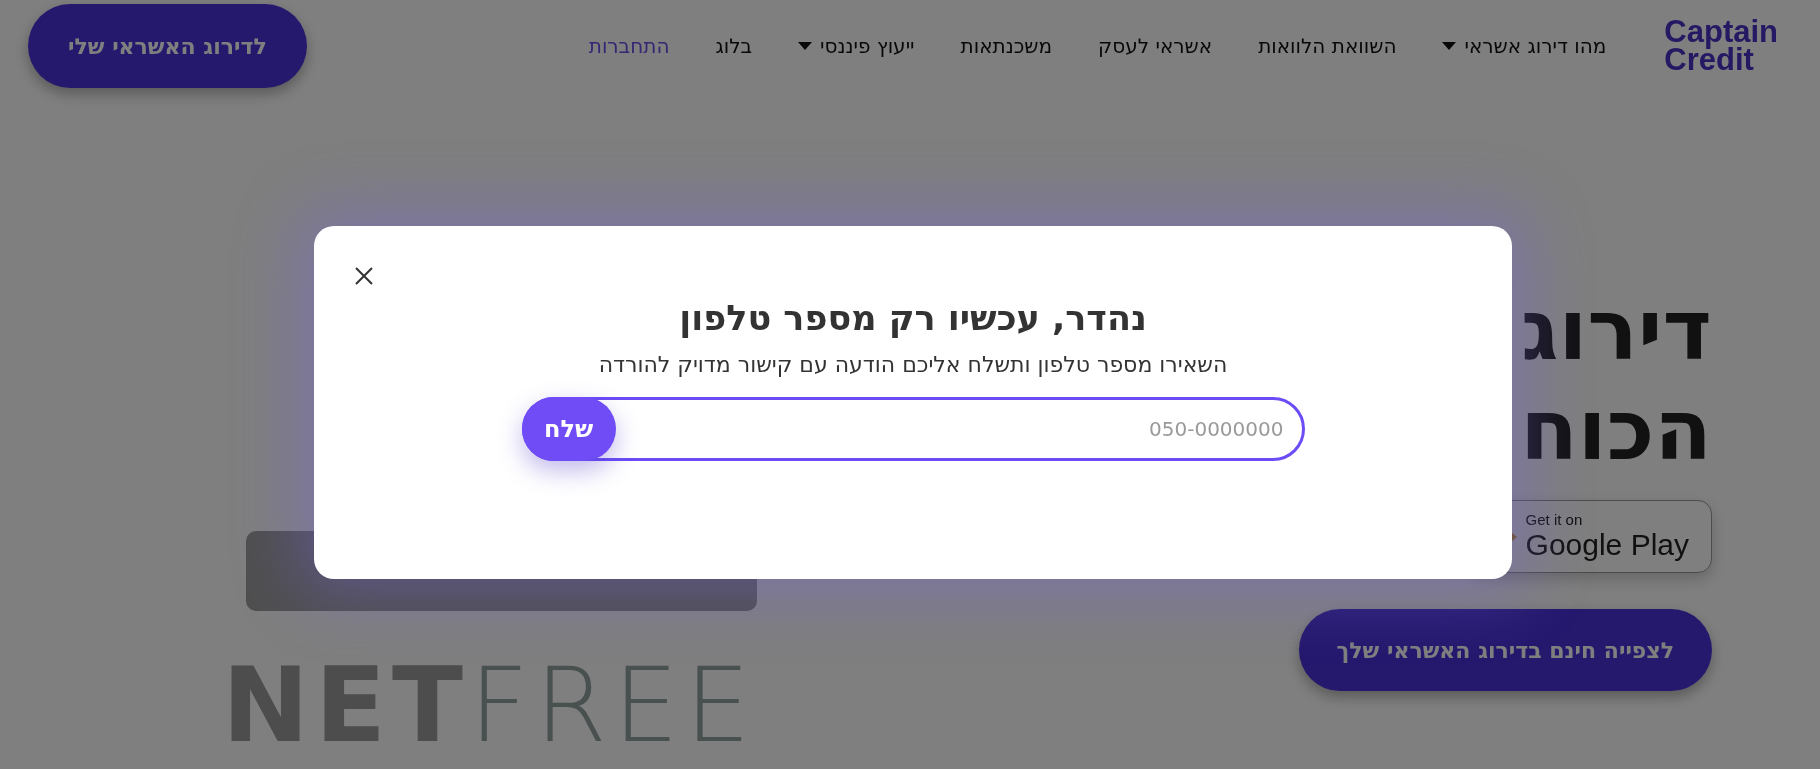  What do you see at coordinates (913, 318) in the screenshot?
I see `dialog-title: נהדר, עכשיו רק מספר טלפון` at bounding box center [913, 318].